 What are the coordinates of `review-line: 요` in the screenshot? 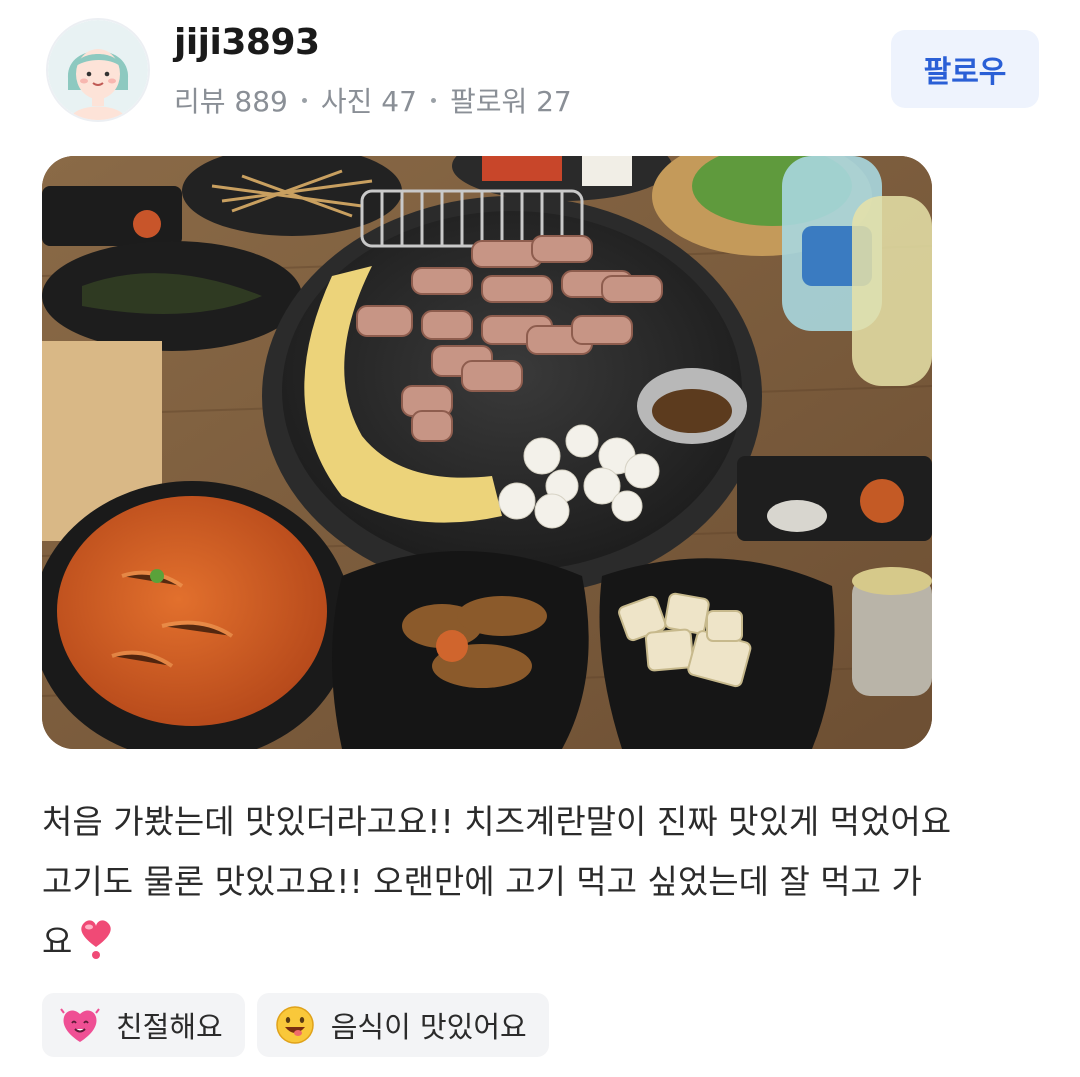 It's located at (542, 946).